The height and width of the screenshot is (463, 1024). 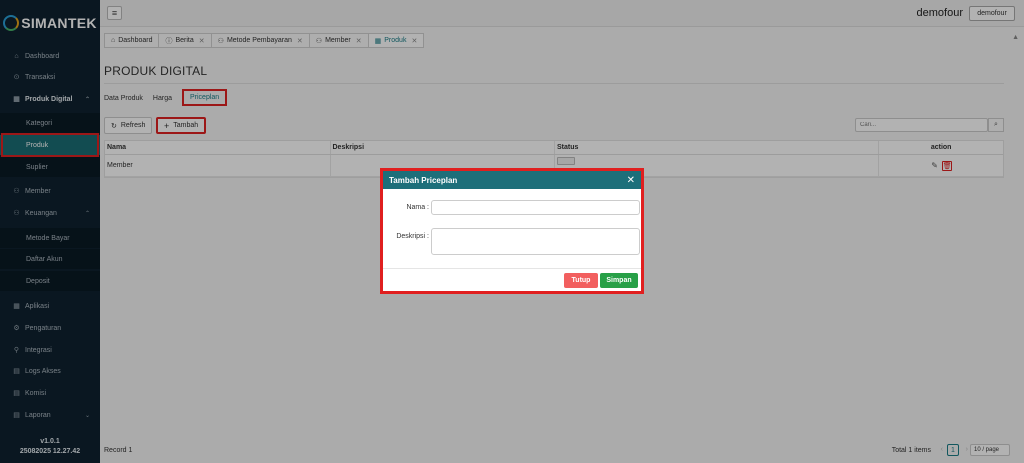 I want to click on deskripsi-field, so click(x=535, y=241).